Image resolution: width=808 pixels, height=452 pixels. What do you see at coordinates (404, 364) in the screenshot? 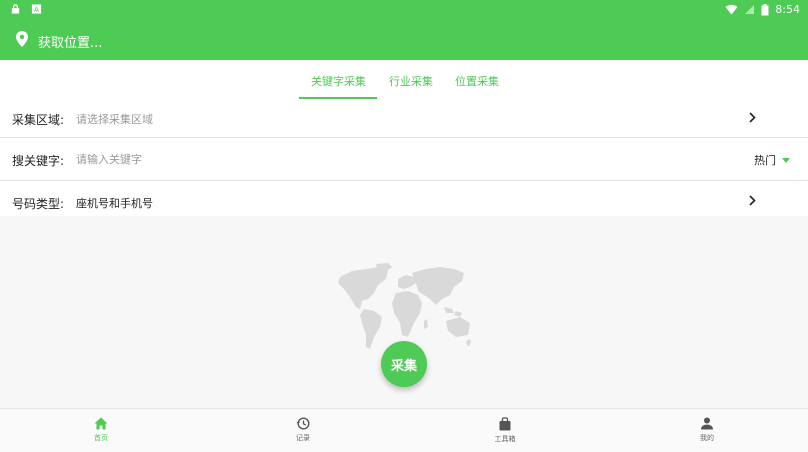
I see `collect-button: 采集` at bounding box center [404, 364].